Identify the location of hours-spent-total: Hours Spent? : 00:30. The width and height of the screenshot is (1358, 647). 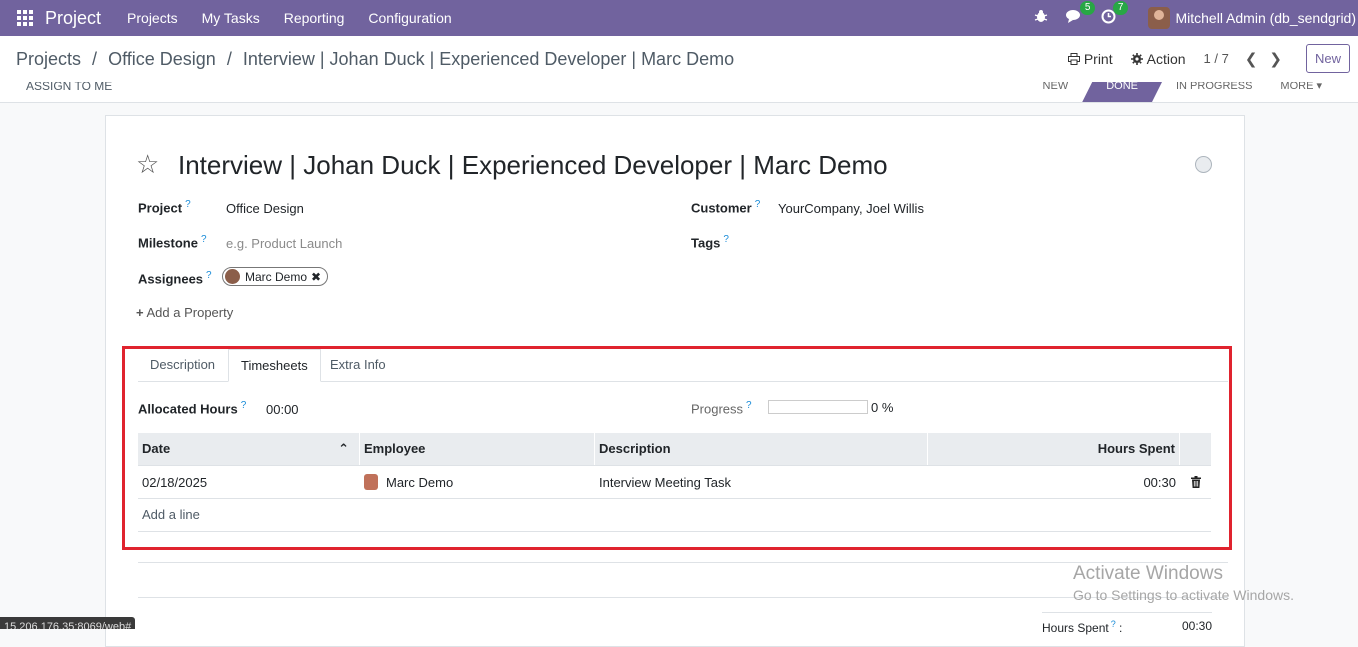
(1127, 623).